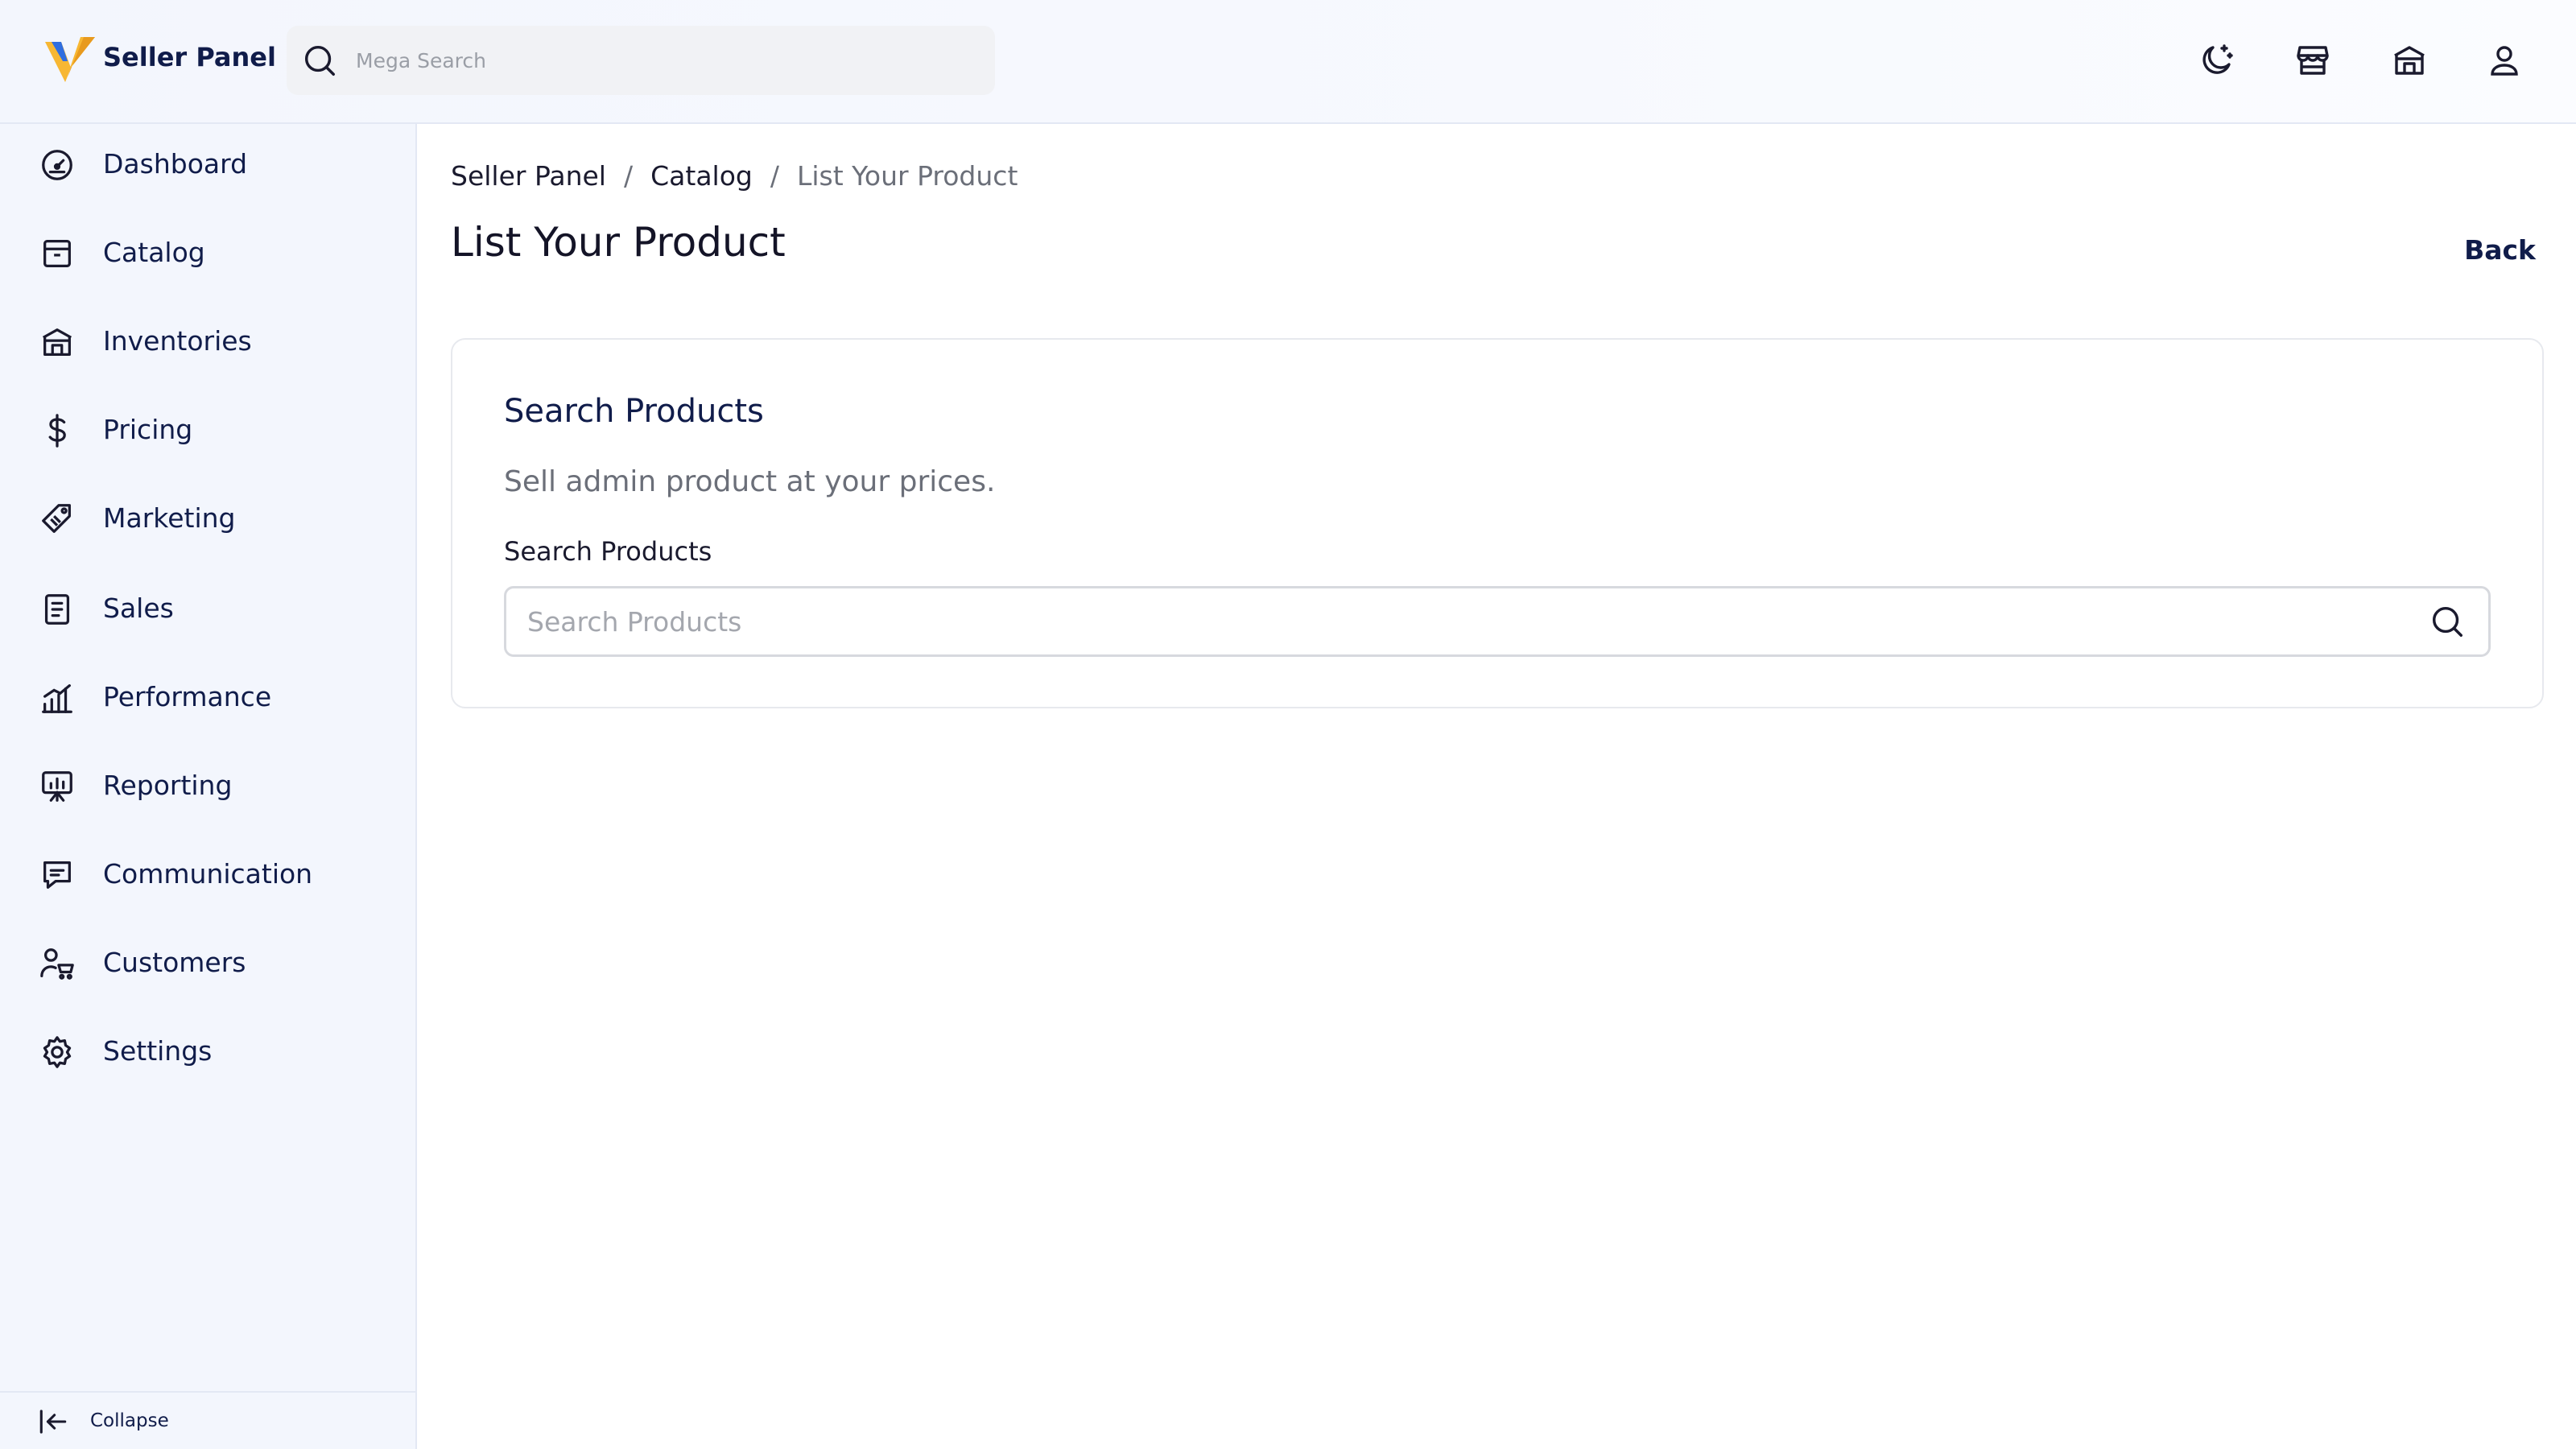  I want to click on sidebar-item-label: Dashboard, so click(175, 164).